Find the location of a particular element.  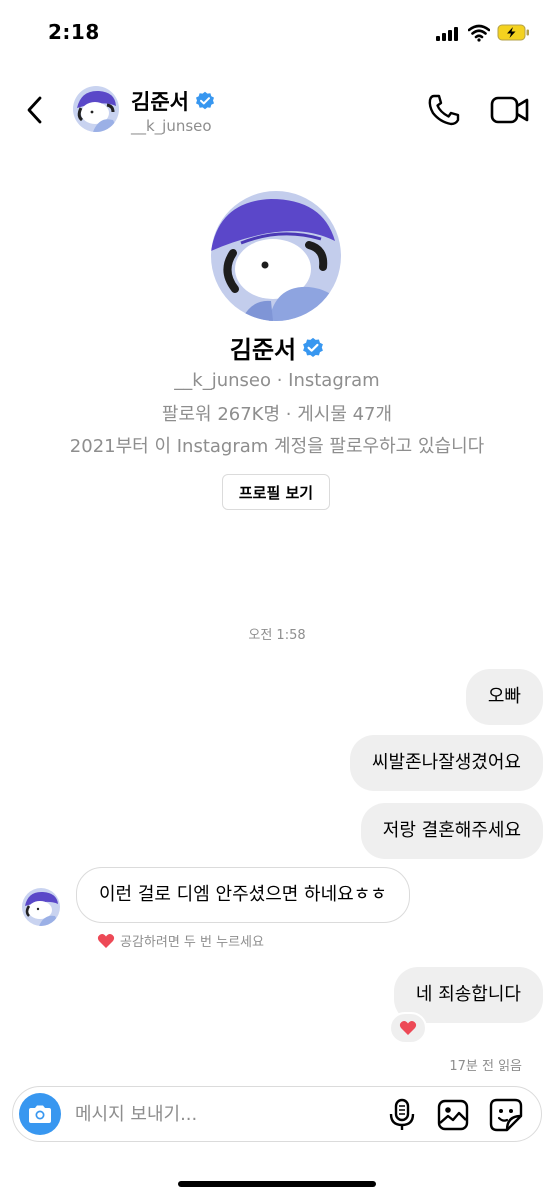

status-time: 2:18 is located at coordinates (74, 32).